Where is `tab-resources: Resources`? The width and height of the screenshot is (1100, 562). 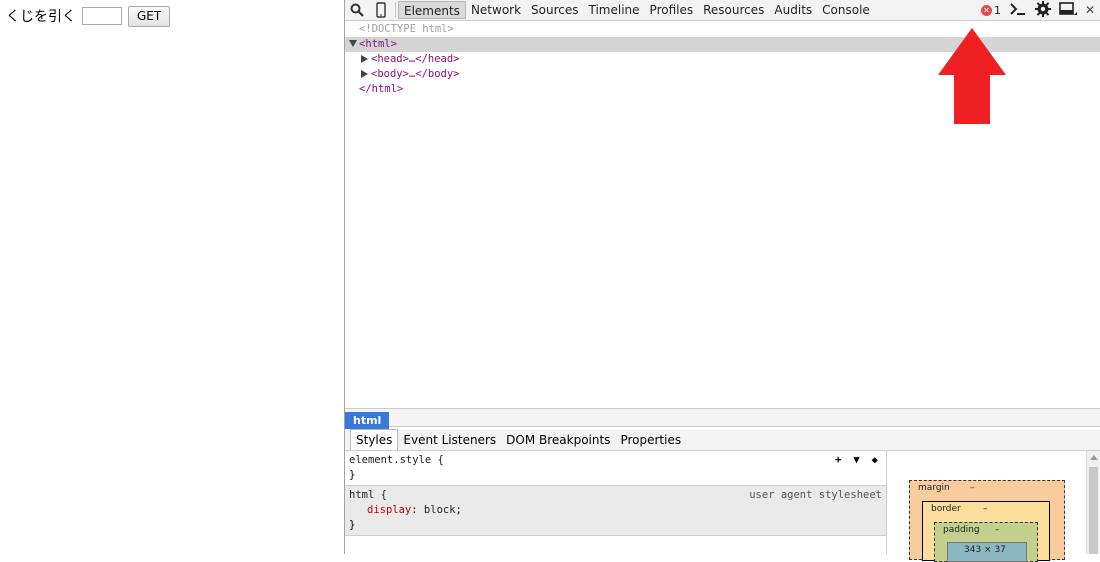
tab-resources: Resources is located at coordinates (733, 10).